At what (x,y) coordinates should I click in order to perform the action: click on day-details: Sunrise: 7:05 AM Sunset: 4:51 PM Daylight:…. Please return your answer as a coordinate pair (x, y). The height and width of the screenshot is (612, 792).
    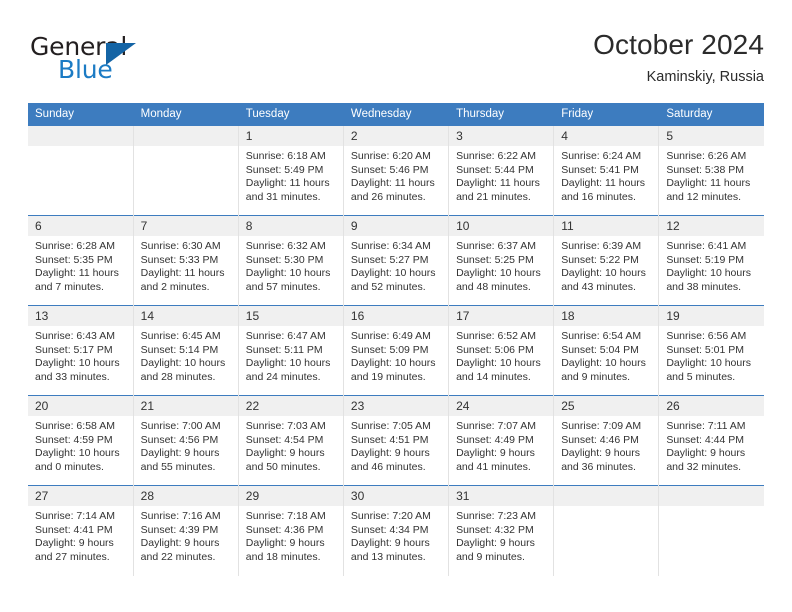
    Looking at the image, I should click on (396, 445).